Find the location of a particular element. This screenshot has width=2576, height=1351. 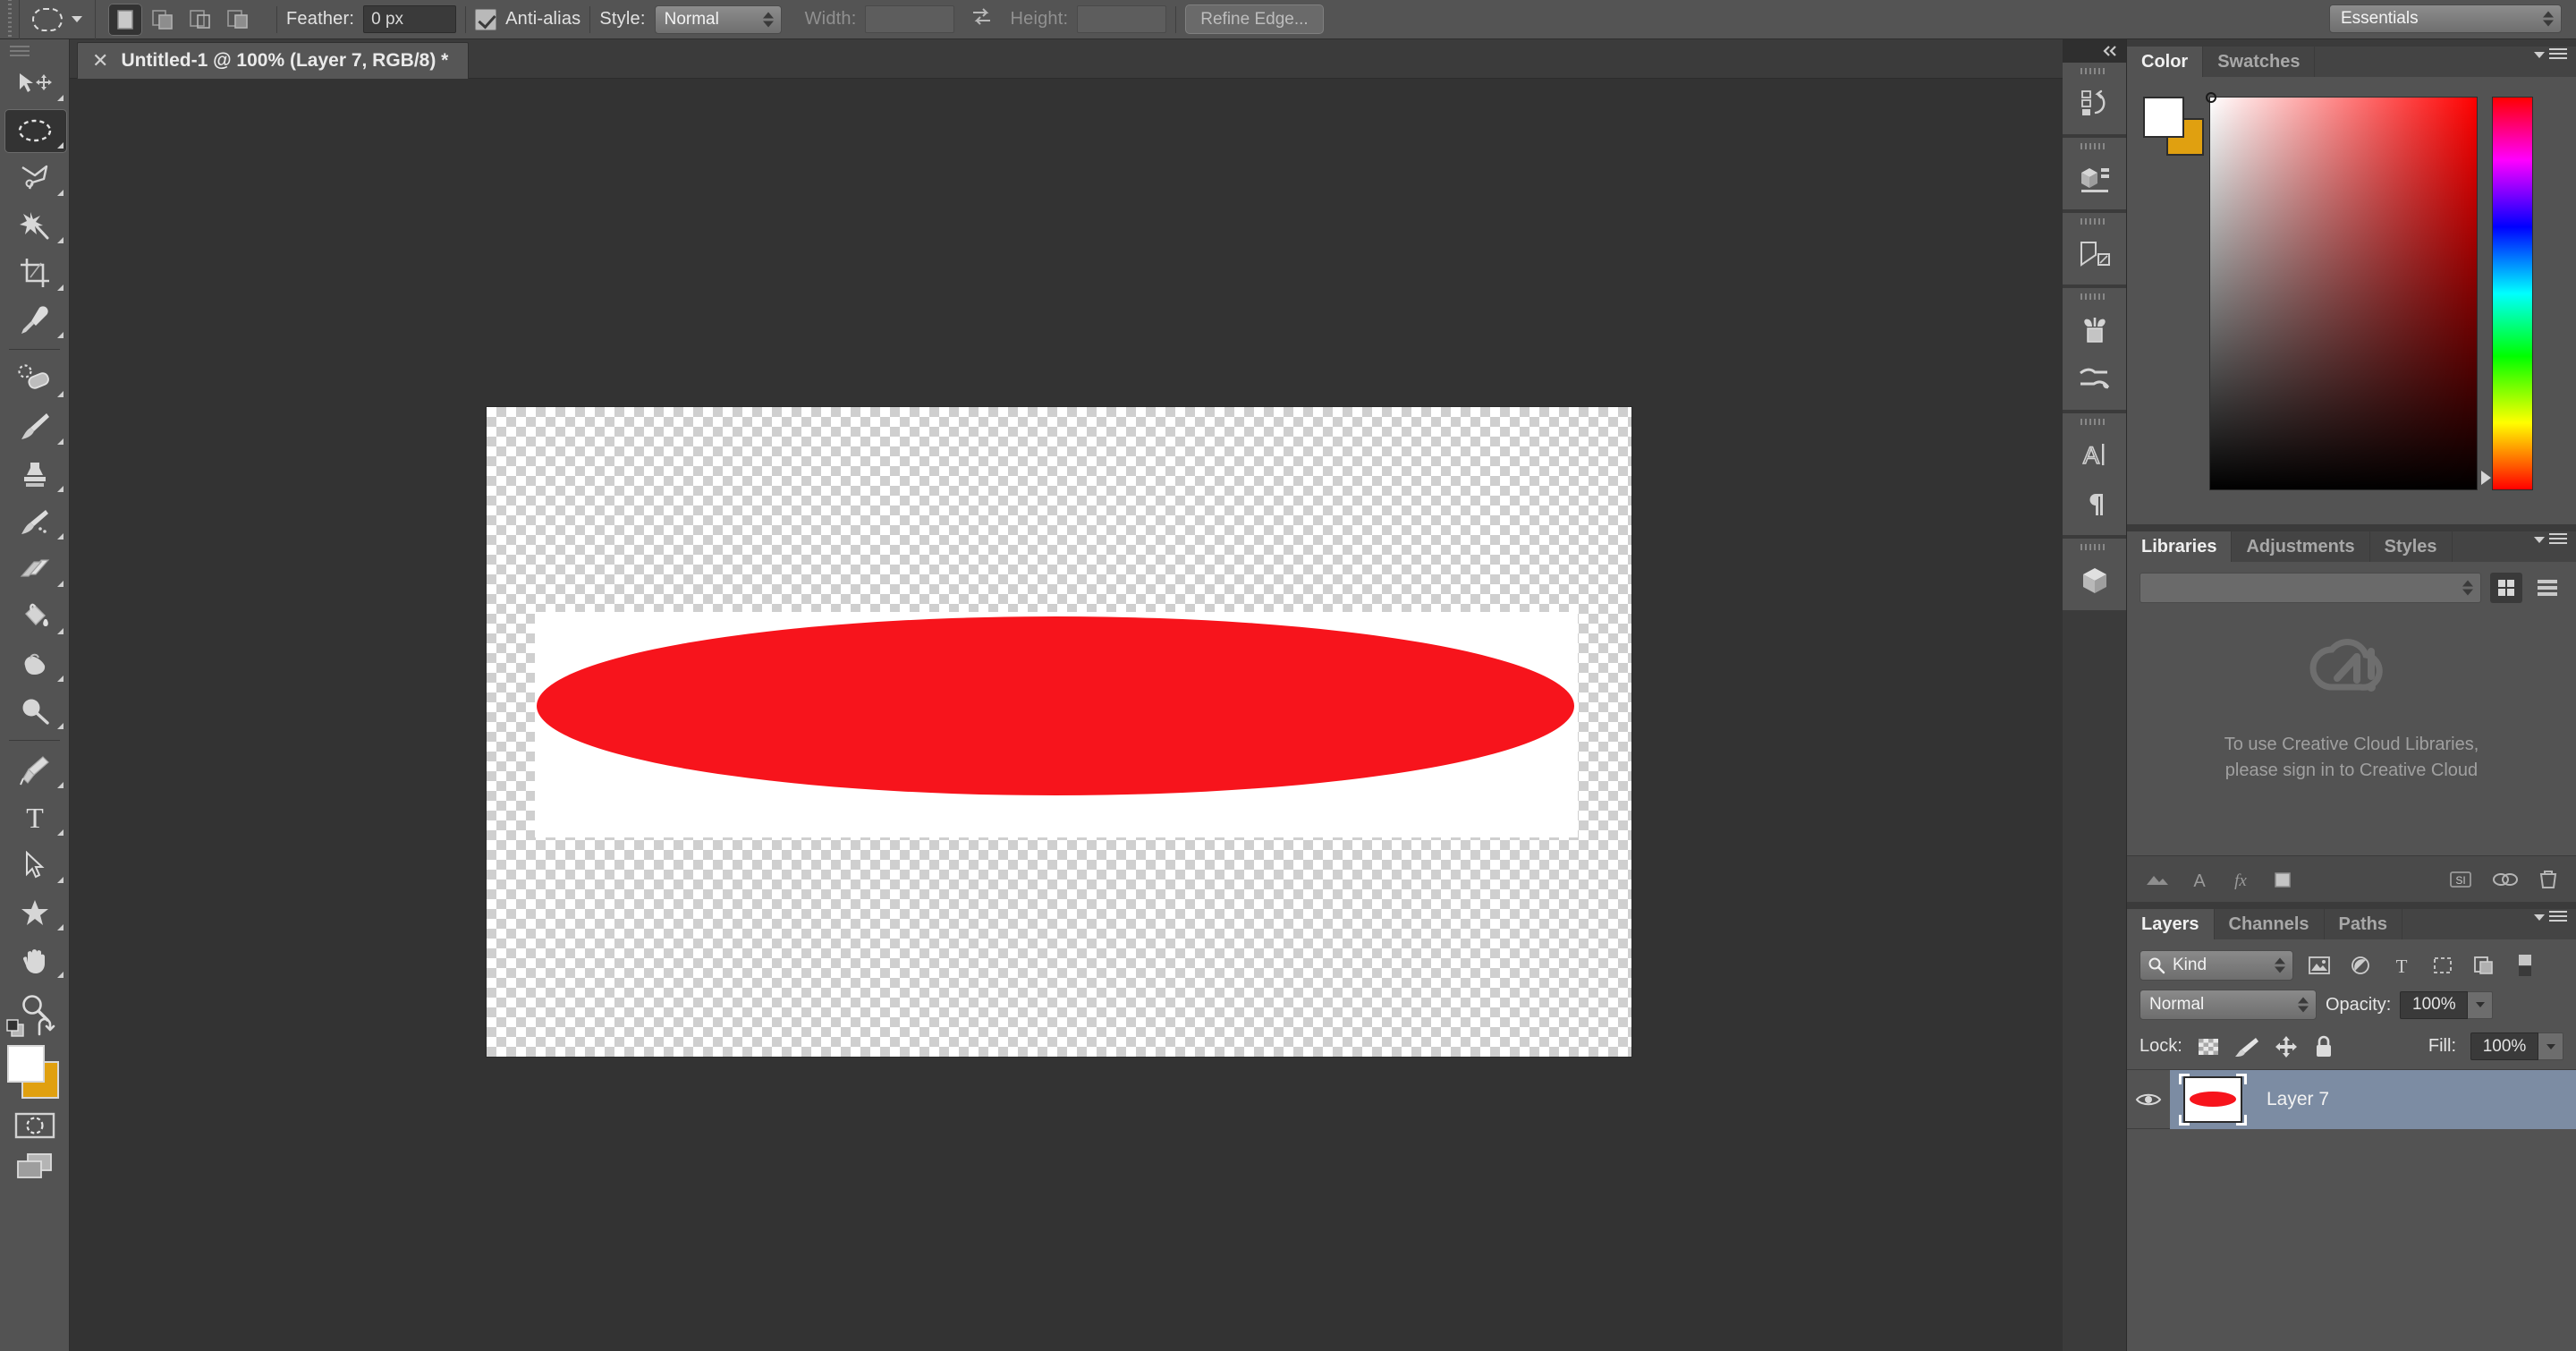

crop-tool is located at coordinates (35, 273).